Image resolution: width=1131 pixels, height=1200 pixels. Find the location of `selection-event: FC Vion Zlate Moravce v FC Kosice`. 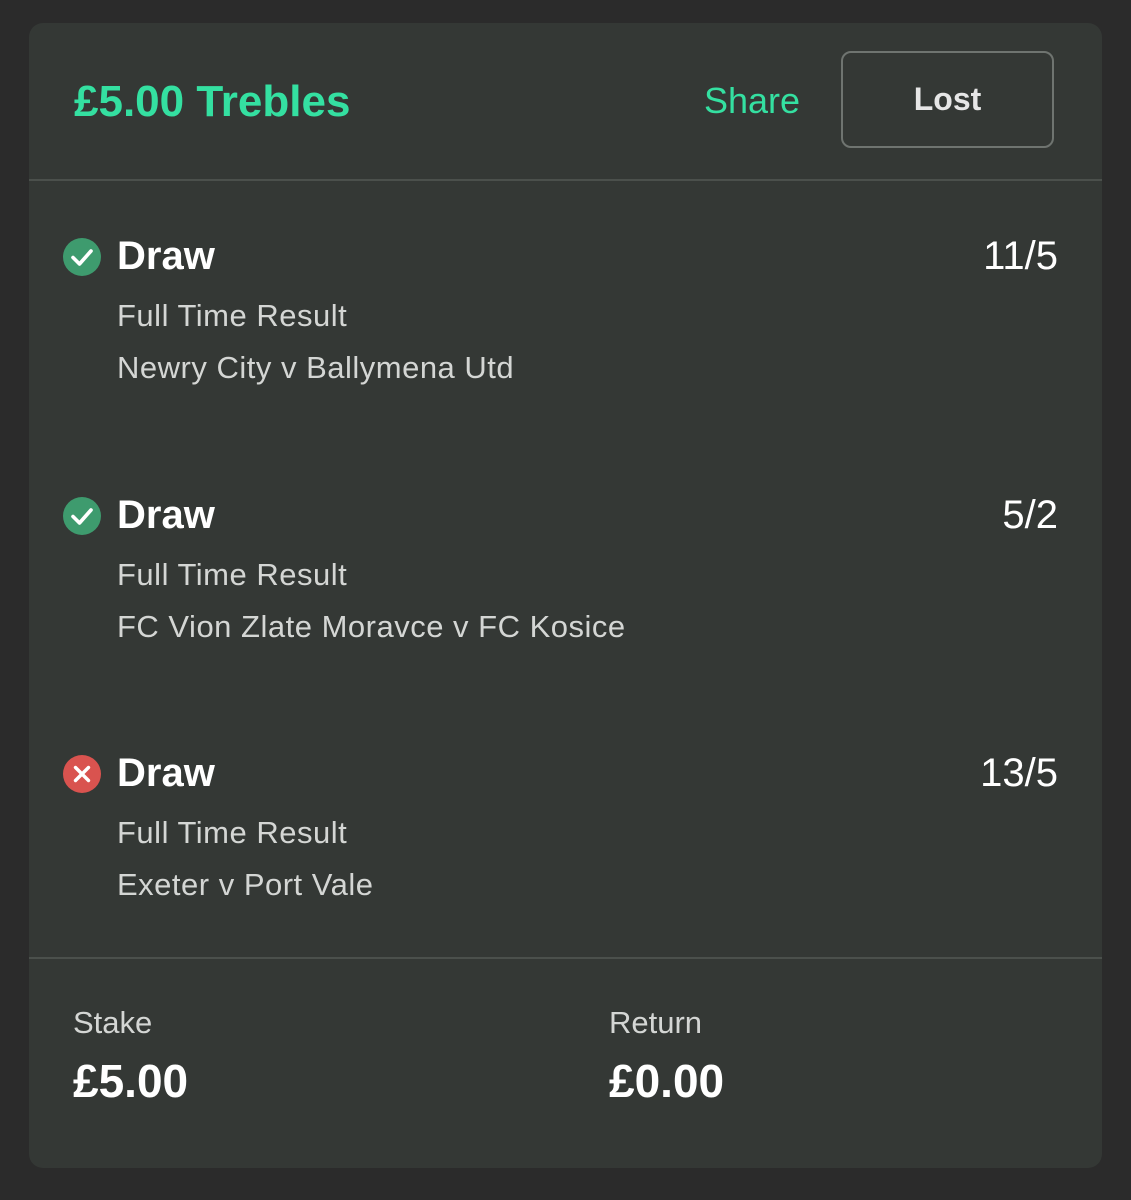

selection-event: FC Vion Zlate Moravce v FC Kosice is located at coordinates (371, 626).